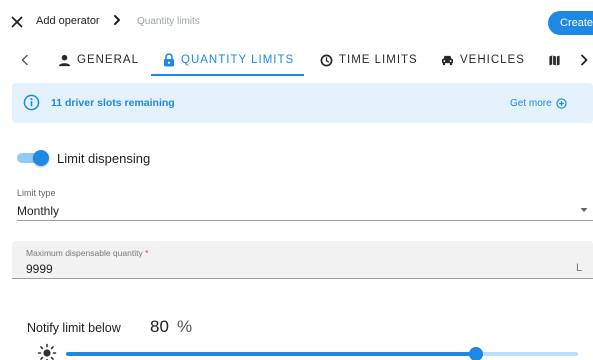  Describe the element at coordinates (108, 60) in the screenshot. I see `tab-general-label: GENERAL` at that location.